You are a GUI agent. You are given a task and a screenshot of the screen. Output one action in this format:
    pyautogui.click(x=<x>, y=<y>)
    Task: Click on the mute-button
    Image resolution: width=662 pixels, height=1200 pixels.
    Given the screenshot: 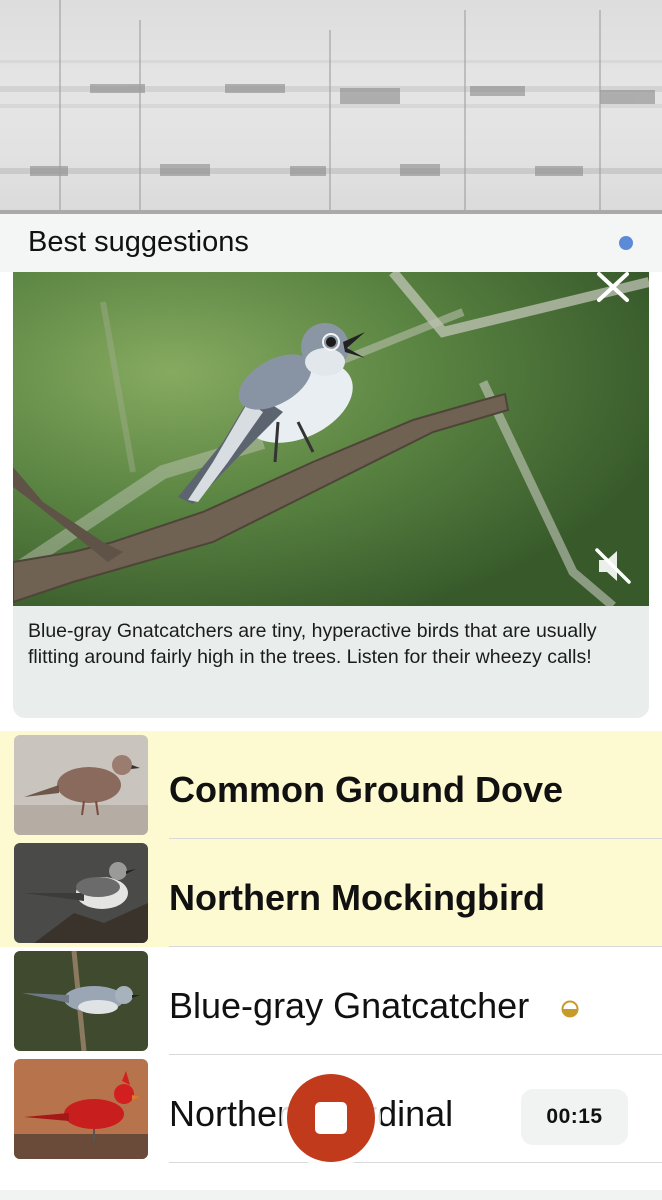 What is the action you would take?
    pyautogui.click(x=613, y=566)
    